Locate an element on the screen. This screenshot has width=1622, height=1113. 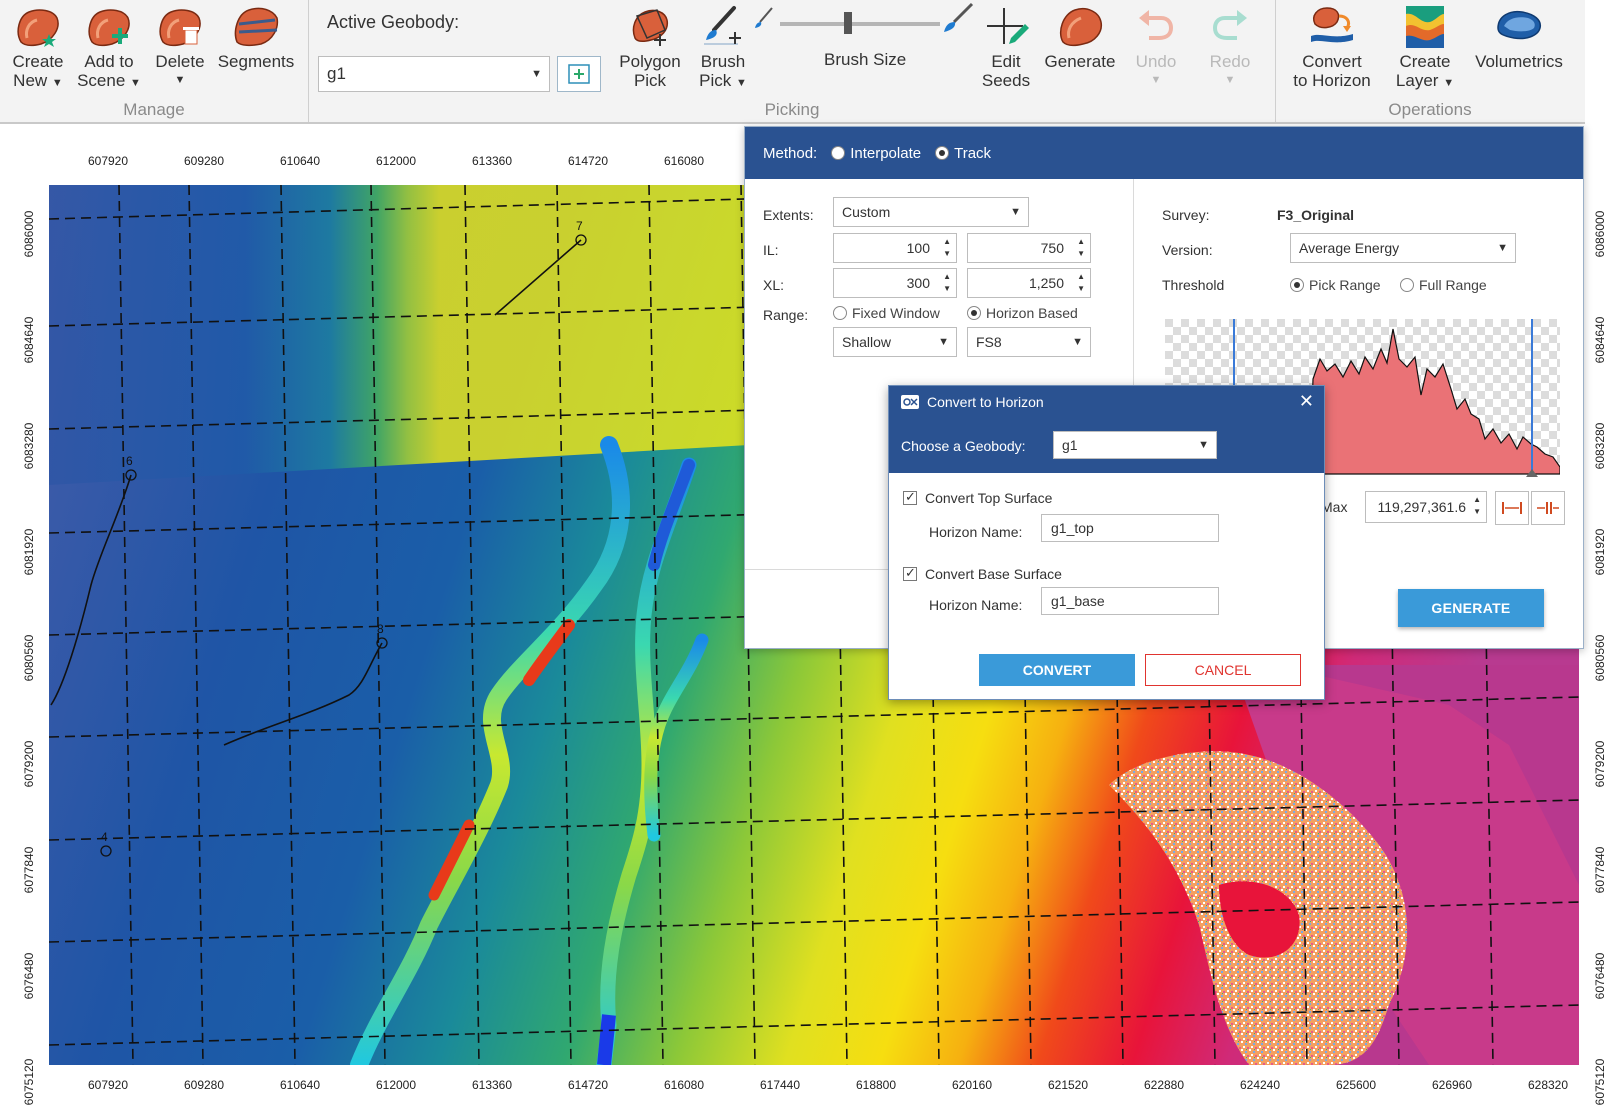
range-horizon-select: FS8 ▼ is located at coordinates (1029, 342).